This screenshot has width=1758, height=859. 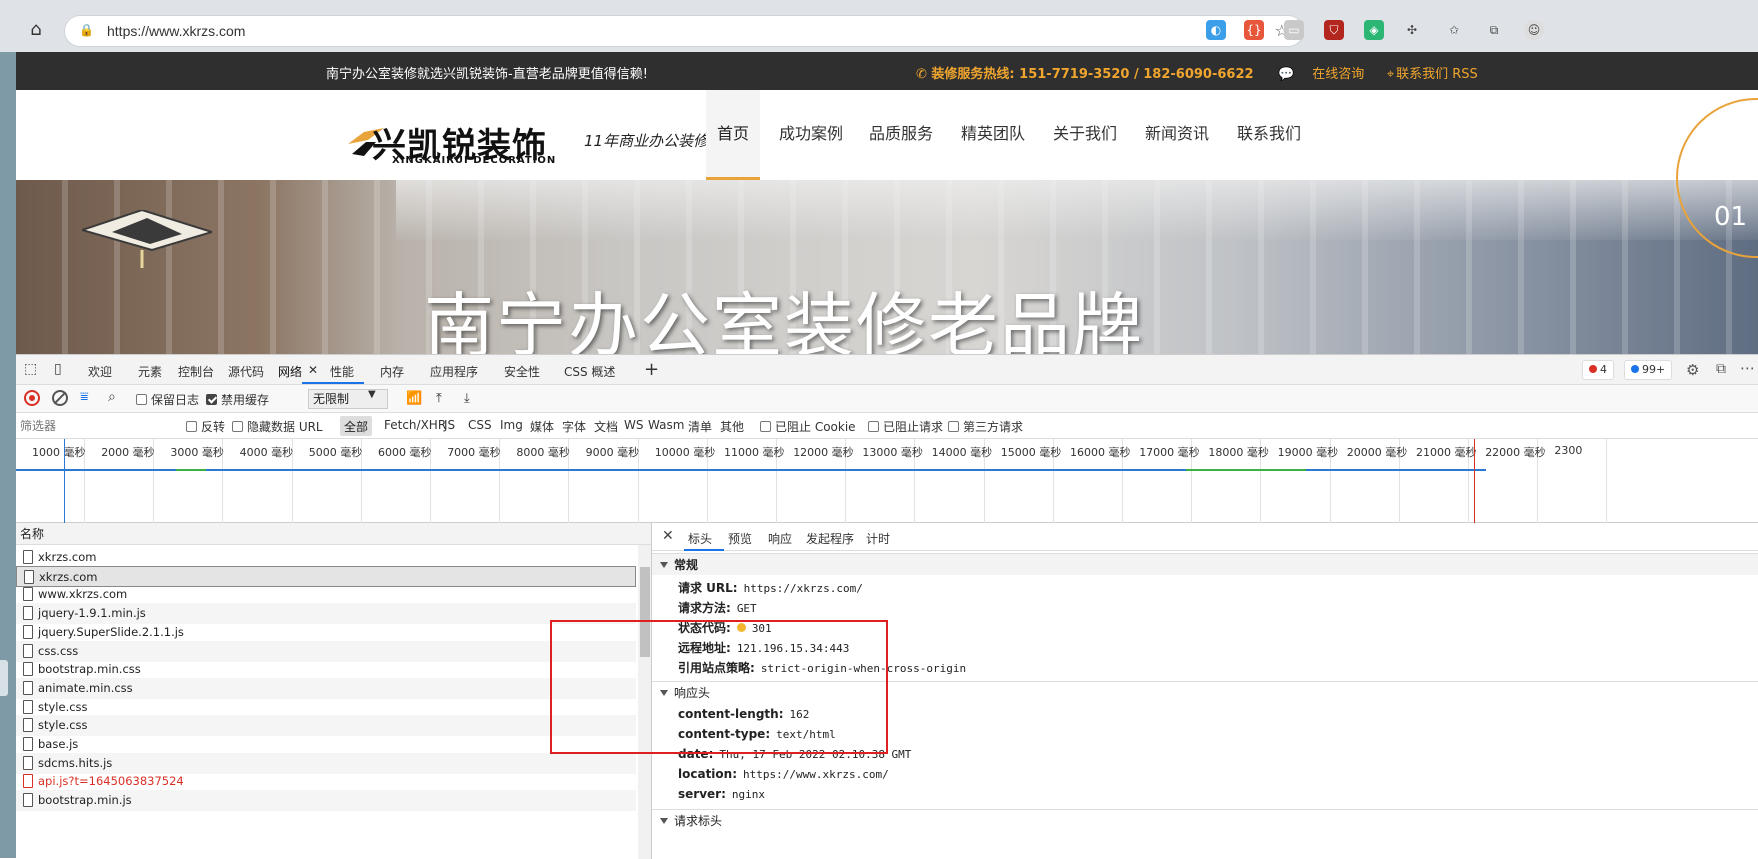 What do you see at coordinates (1598, 370) in the screenshot?
I see `error-count-badge: 4` at bounding box center [1598, 370].